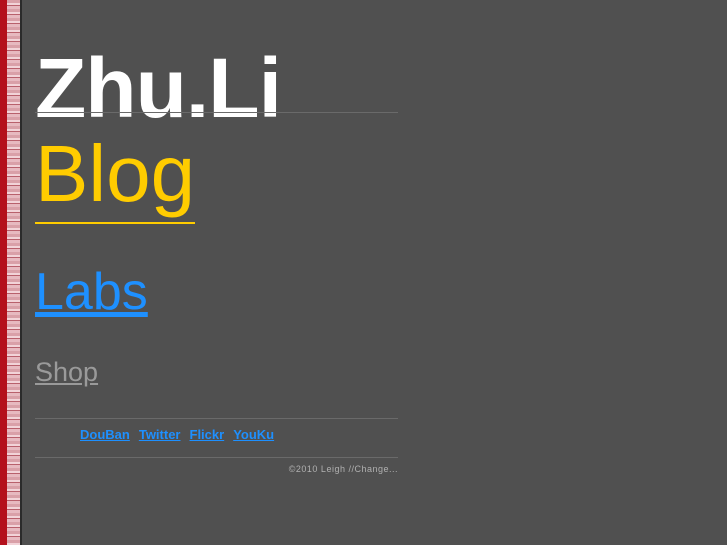  Describe the element at coordinates (105, 436) in the screenshot. I see `social-link-douban: DouBan` at that location.